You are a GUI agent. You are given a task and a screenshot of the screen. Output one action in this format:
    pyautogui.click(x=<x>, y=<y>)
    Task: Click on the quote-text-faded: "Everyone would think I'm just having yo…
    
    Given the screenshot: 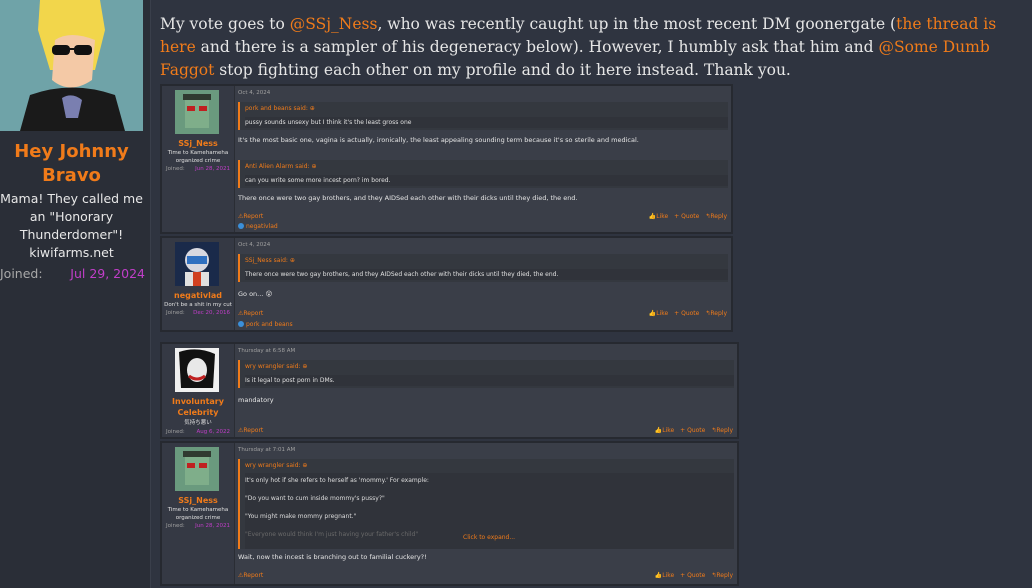 What is the action you would take?
    pyautogui.click(x=332, y=534)
    